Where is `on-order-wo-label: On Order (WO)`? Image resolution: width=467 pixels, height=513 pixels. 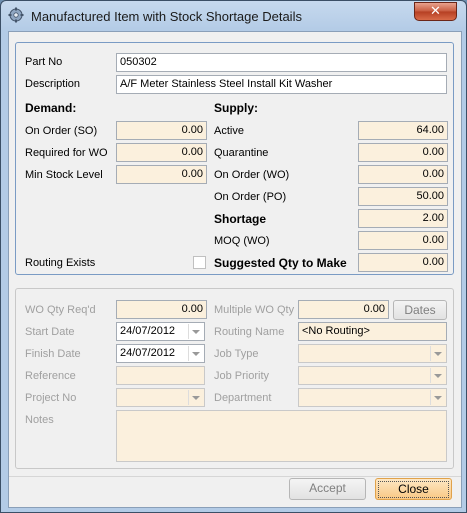 on-order-wo-label: On Order (WO) is located at coordinates (252, 175).